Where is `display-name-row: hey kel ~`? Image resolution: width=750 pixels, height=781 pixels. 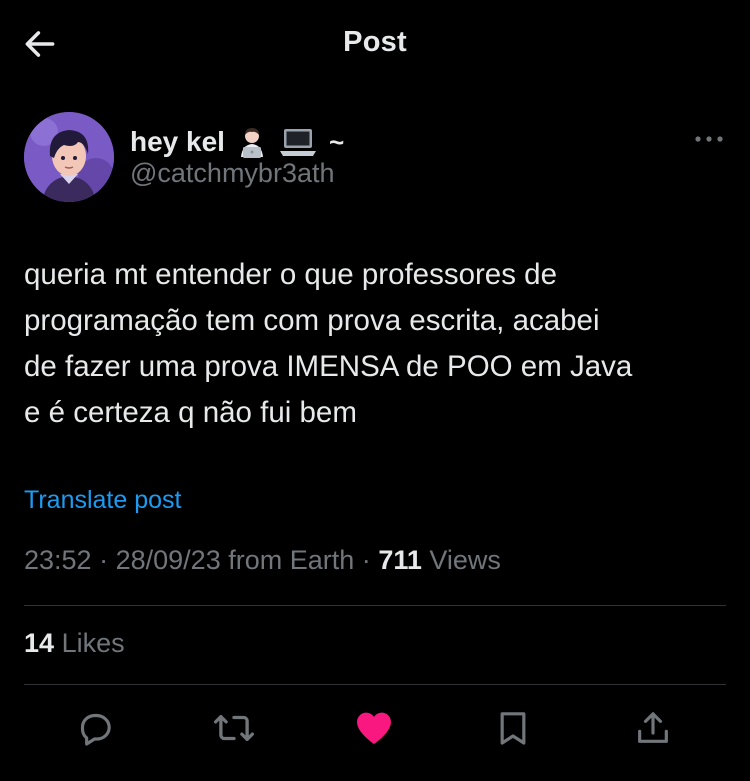
display-name-row: hey kel ~ is located at coordinates (237, 142).